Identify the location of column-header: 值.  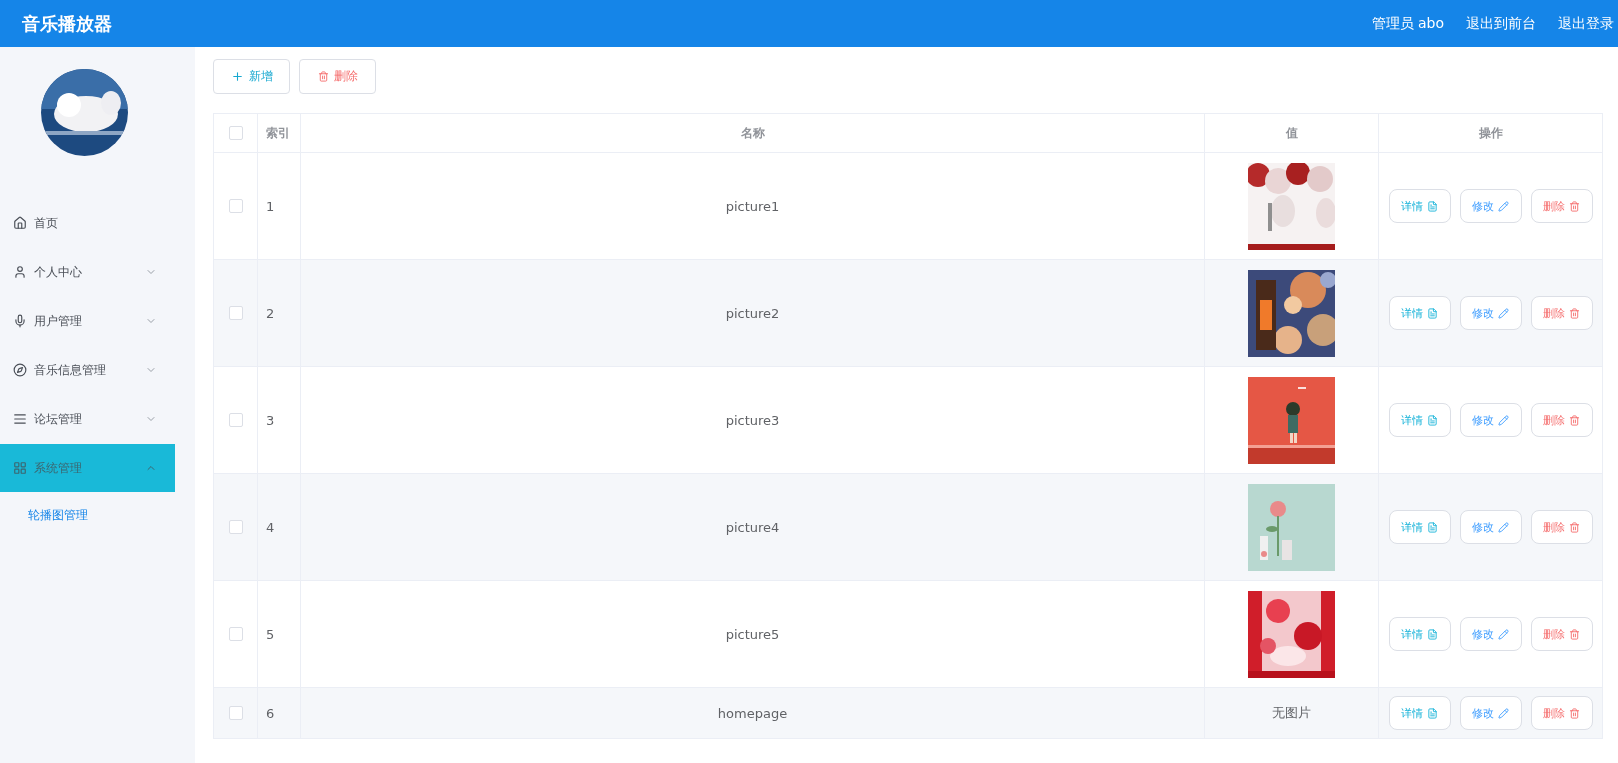
(1291, 133).